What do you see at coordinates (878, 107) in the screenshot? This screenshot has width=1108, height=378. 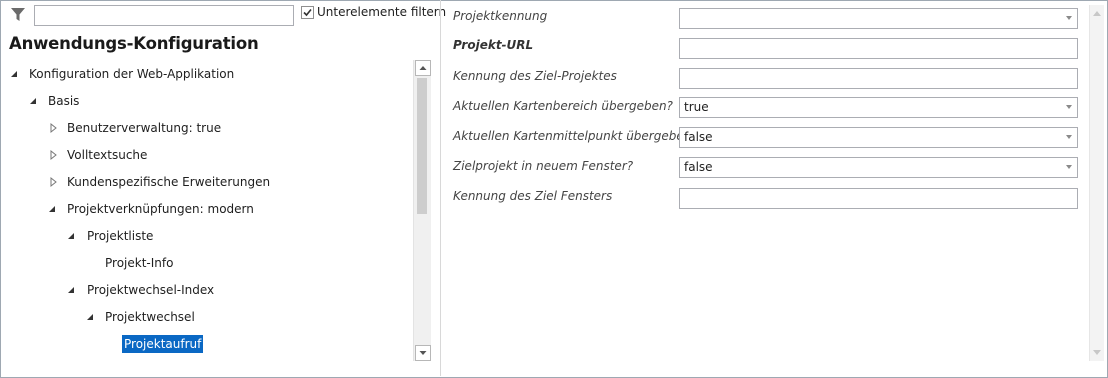 I see `kartenbereich-dropdown: true` at bounding box center [878, 107].